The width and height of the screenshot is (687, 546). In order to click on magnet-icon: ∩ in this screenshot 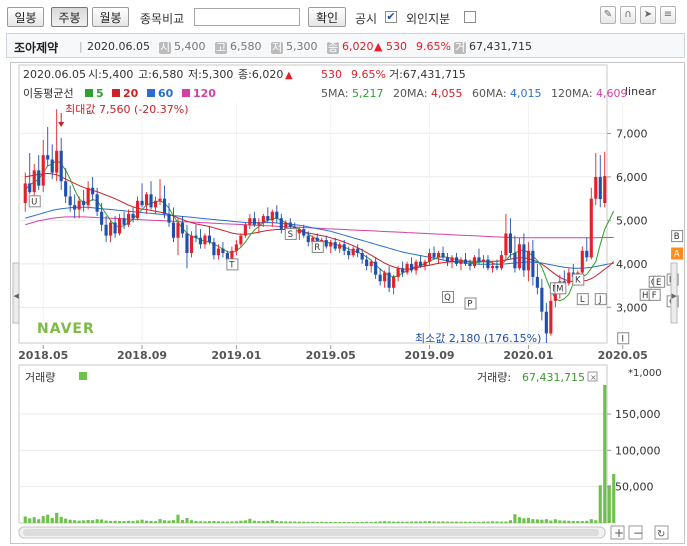, I will do `click(628, 15)`.